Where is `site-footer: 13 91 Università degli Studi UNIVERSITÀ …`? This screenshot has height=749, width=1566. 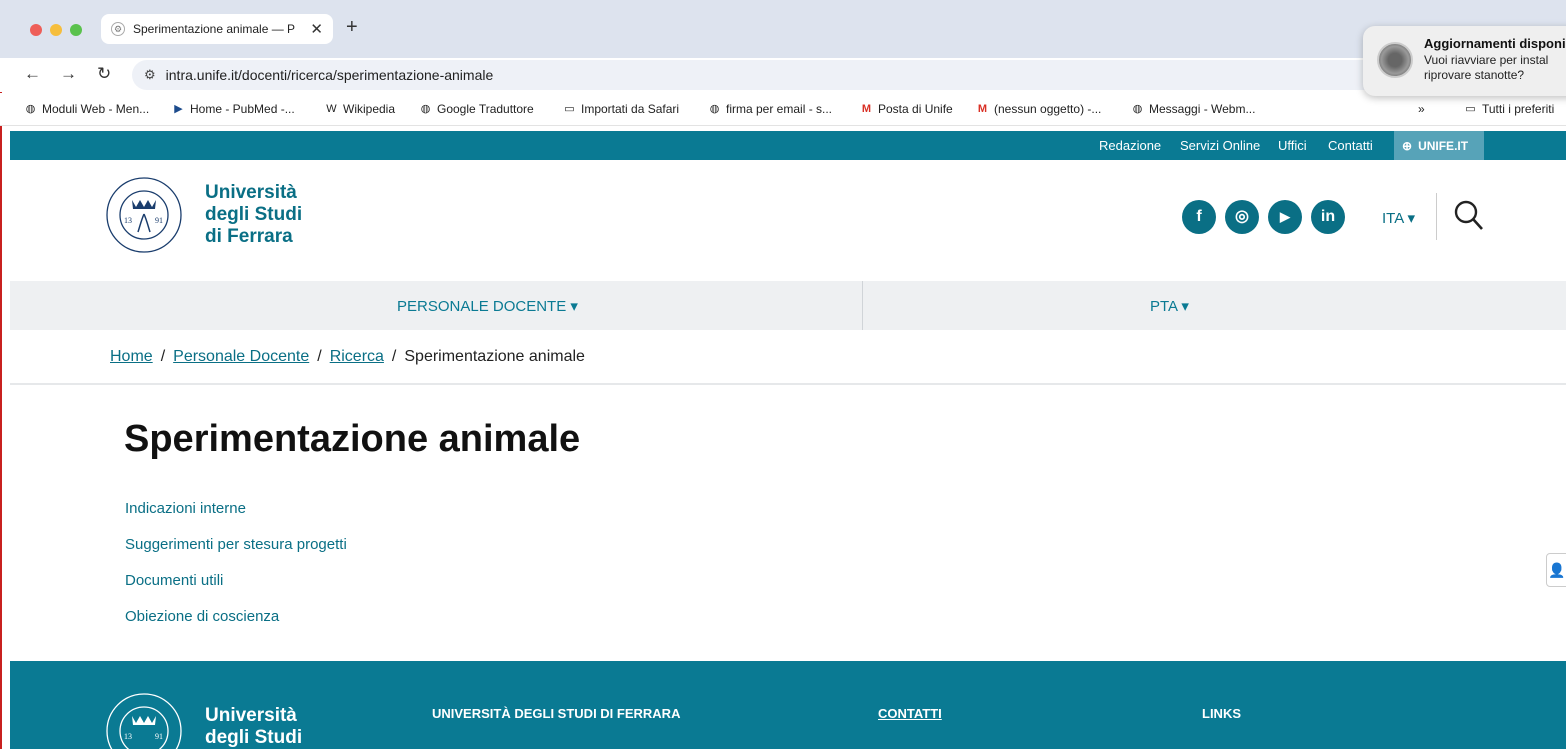 site-footer: 13 91 Università degli Studi UNIVERSITÀ … is located at coordinates (788, 705).